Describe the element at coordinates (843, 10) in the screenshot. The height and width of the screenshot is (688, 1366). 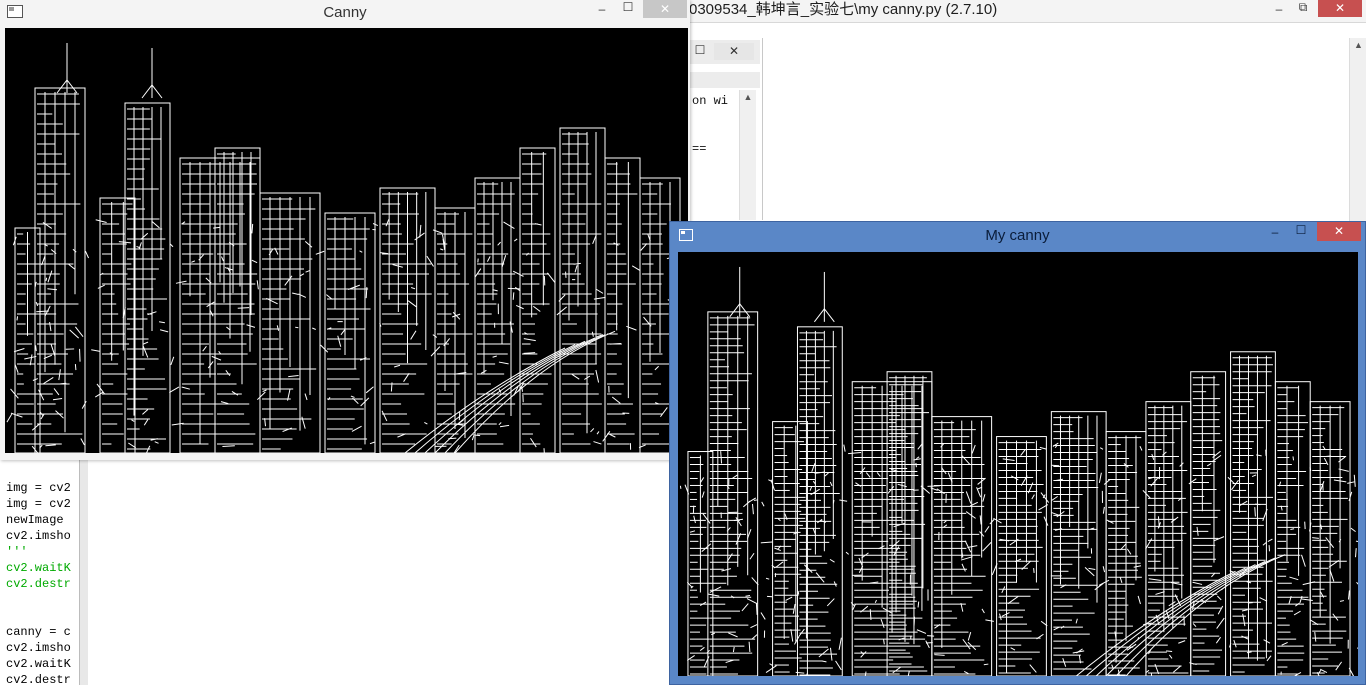
I see `editor-title: 0309534_韩坤言_实验七\my canny.py (2.7.10)` at that location.